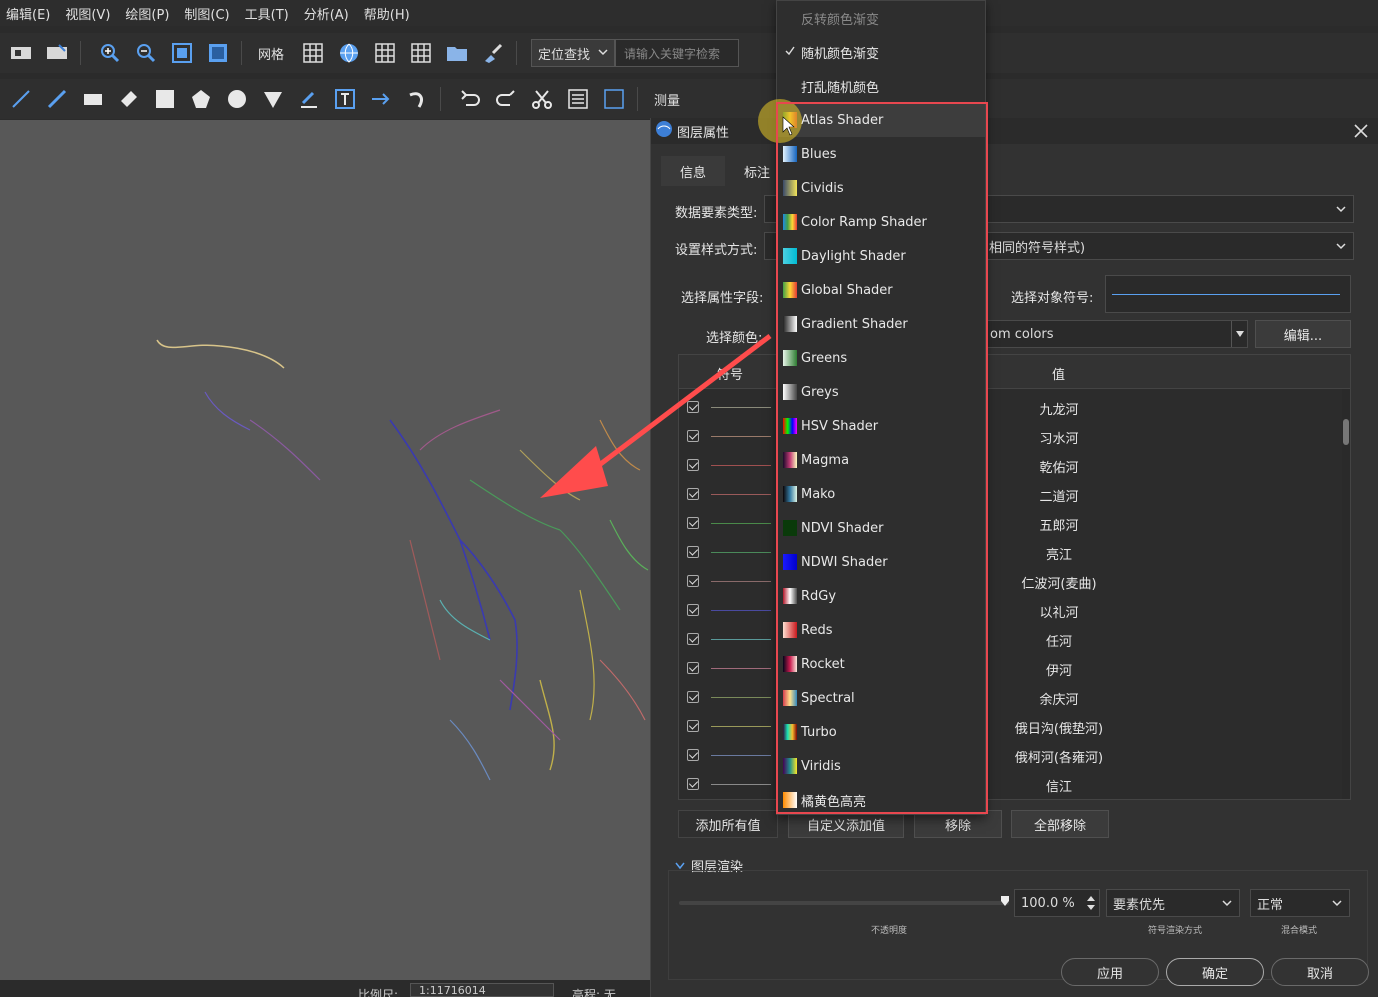 The width and height of the screenshot is (1378, 997). Describe the element at coordinates (542, 99) in the screenshot. I see `scissors-icon` at that location.